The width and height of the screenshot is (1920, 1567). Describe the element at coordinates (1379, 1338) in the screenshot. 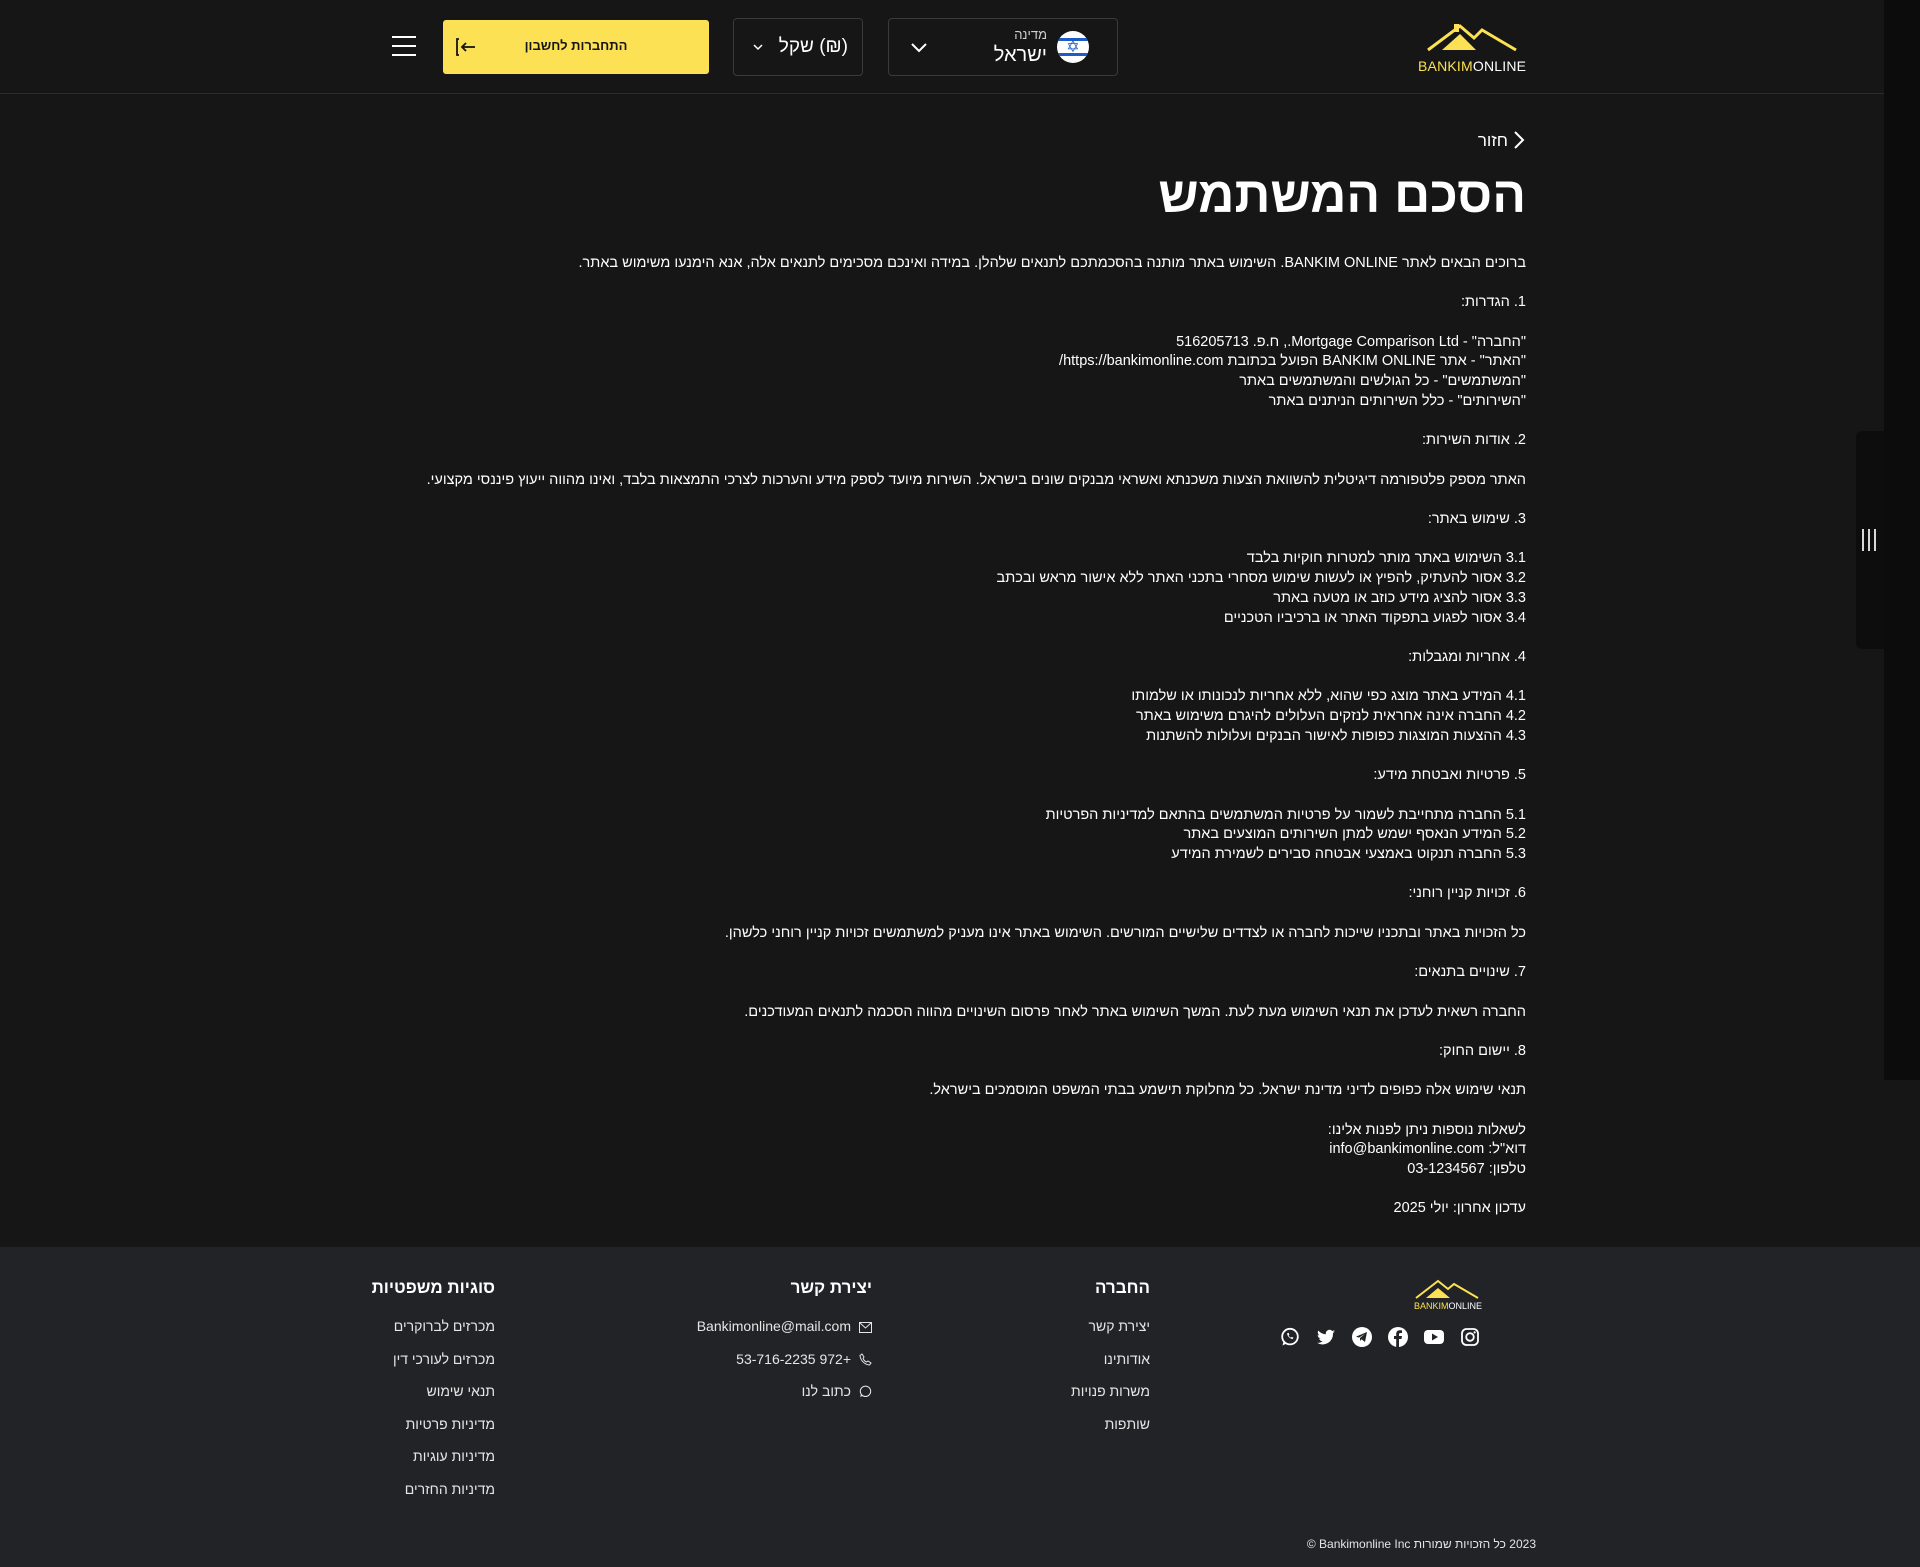

I see `social-links` at that location.